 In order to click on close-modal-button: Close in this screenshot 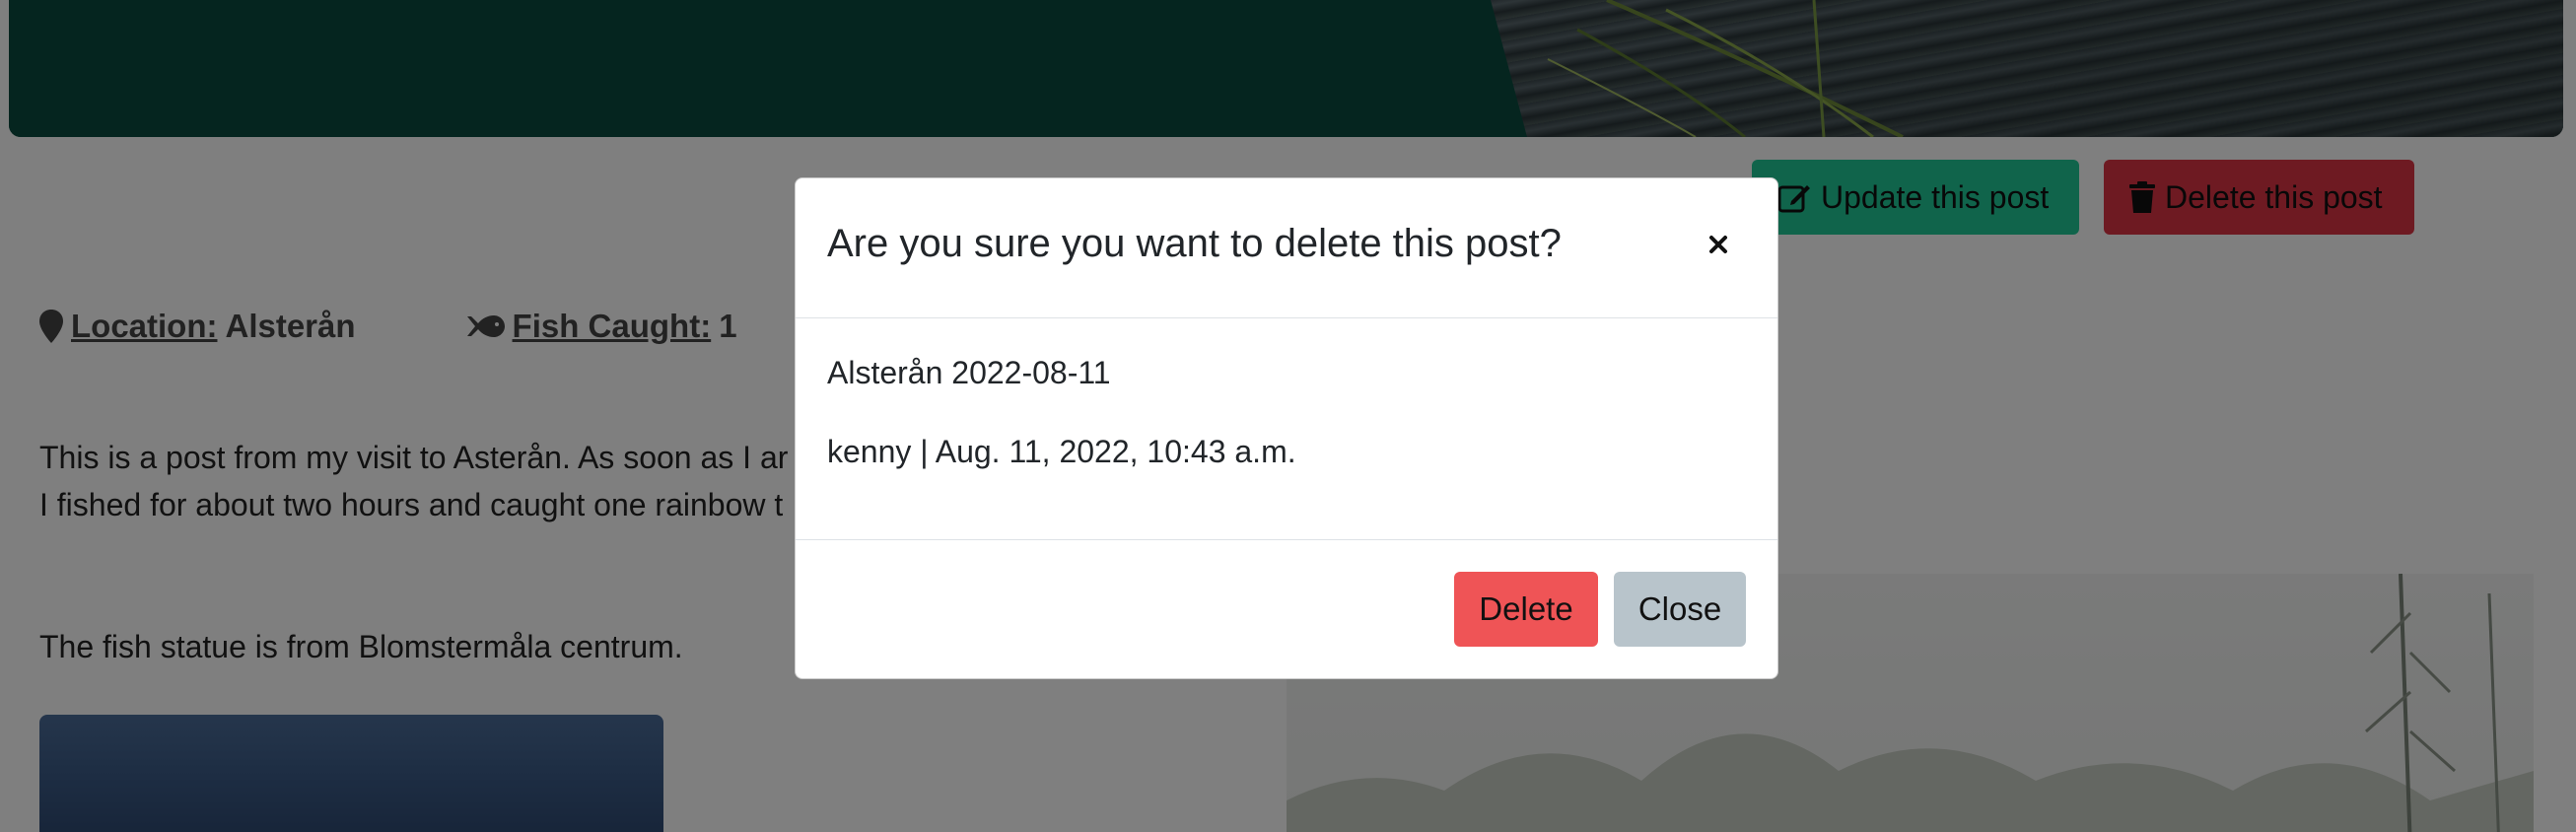, I will do `click(1680, 609)`.